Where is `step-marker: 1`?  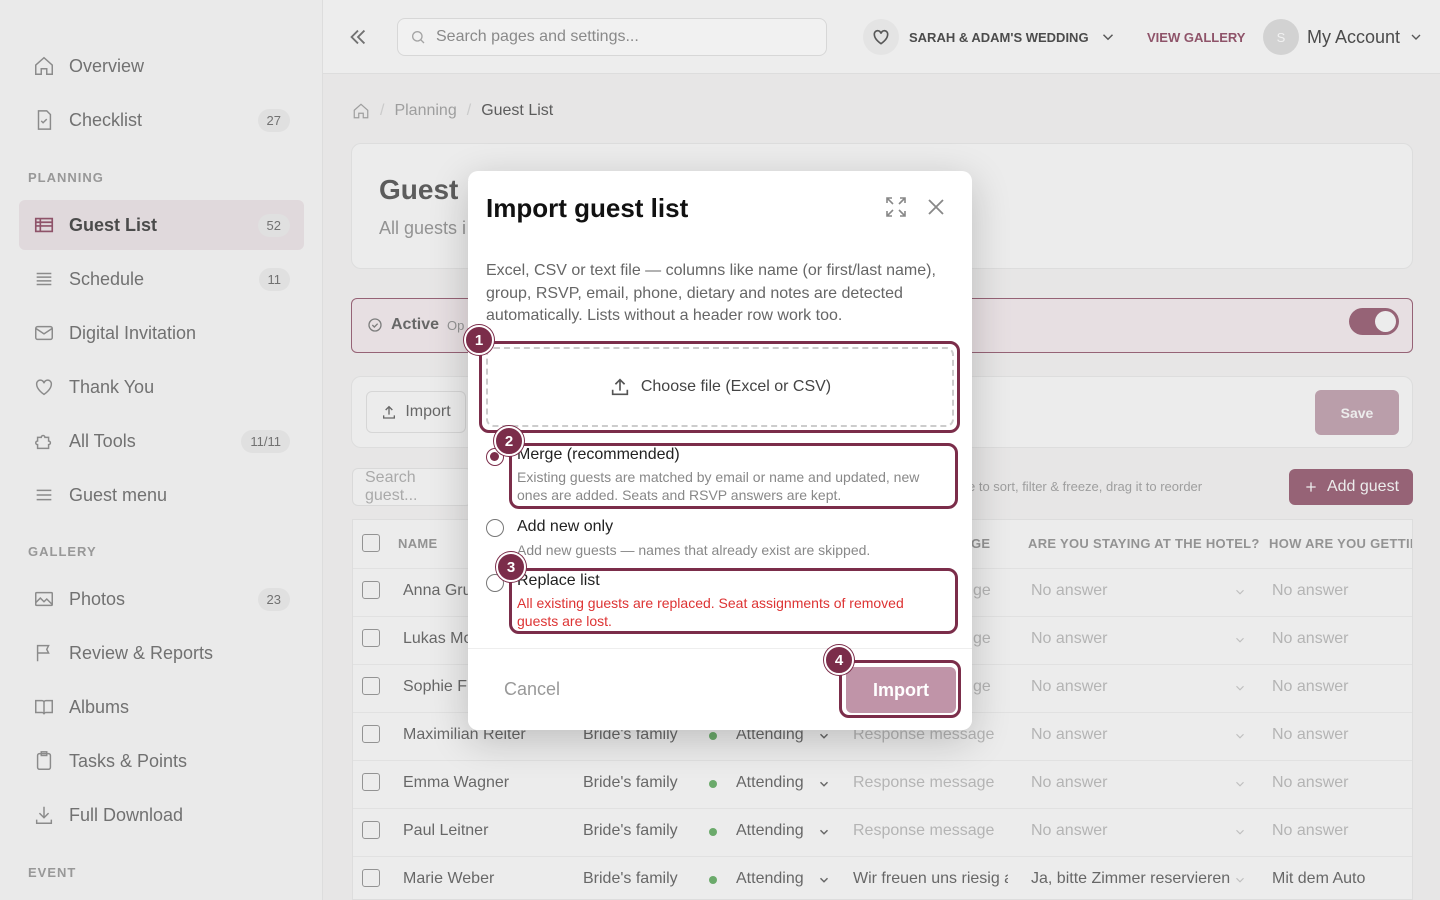
step-marker: 1 is located at coordinates (479, 340).